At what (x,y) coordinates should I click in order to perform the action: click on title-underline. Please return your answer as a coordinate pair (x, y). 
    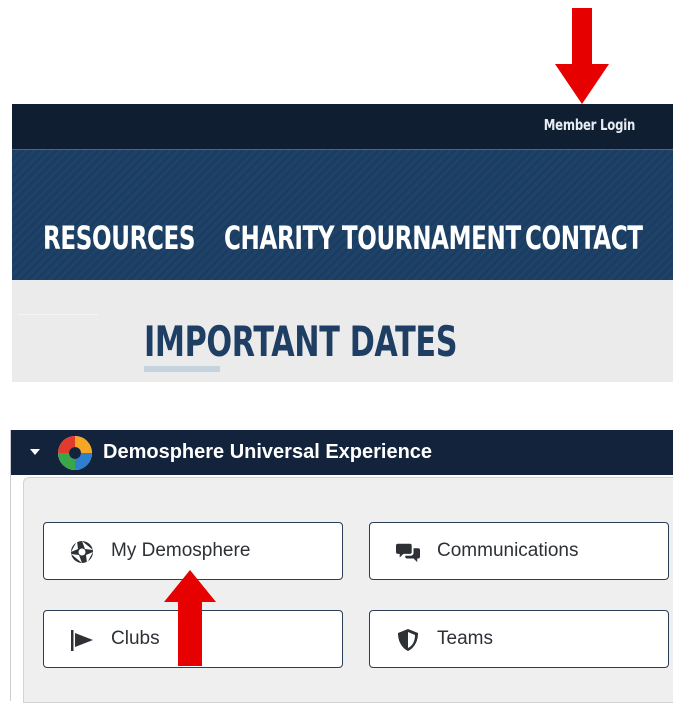
    Looking at the image, I should click on (182, 369).